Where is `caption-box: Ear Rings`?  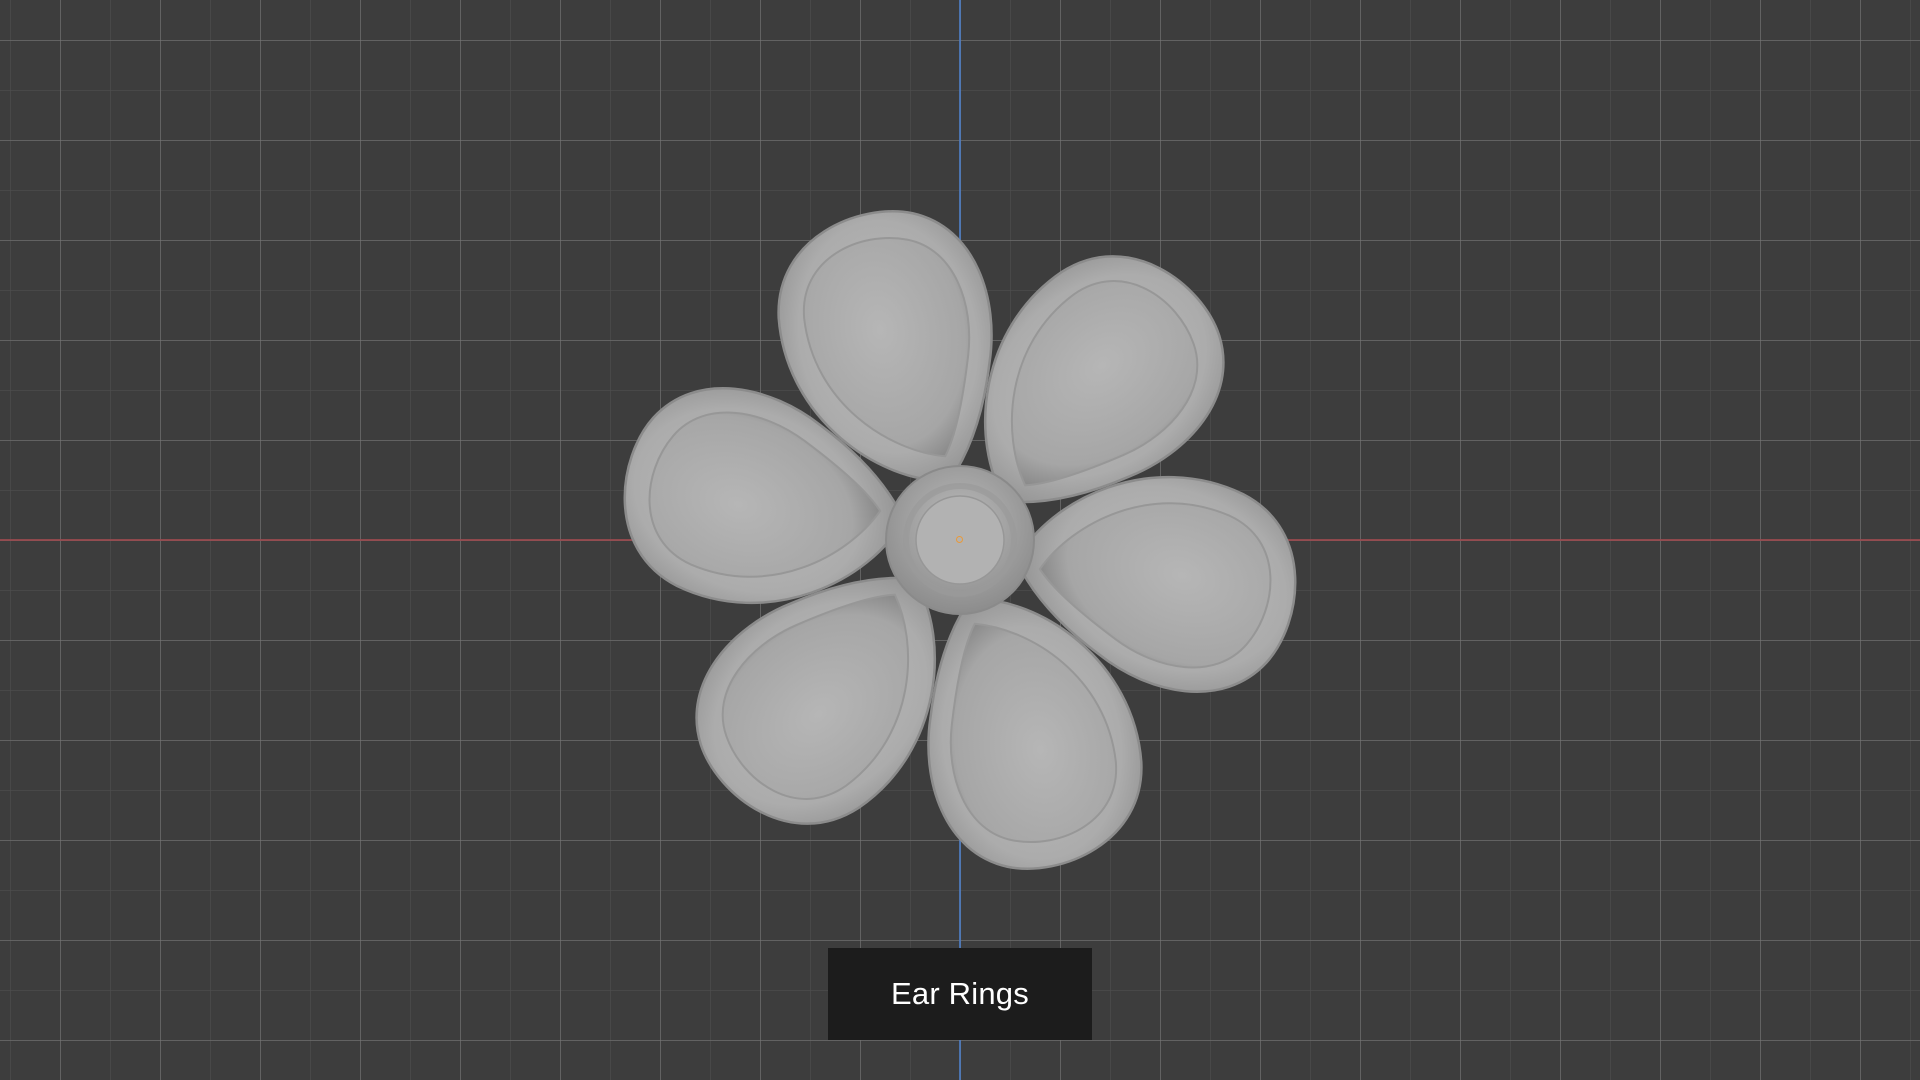
caption-box: Ear Rings is located at coordinates (960, 994).